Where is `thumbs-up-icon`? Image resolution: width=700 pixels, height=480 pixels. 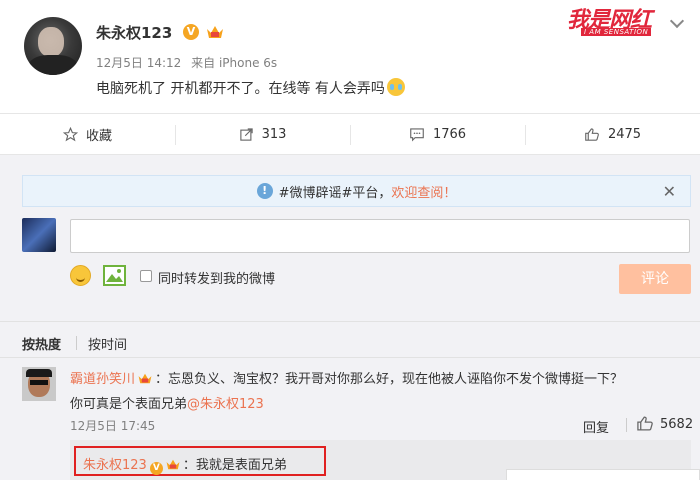 thumbs-up-icon is located at coordinates (592, 134).